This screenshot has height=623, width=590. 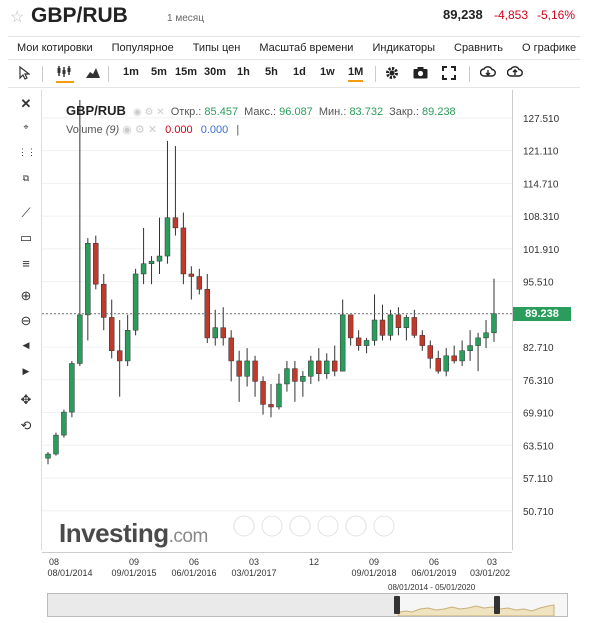 I want to click on legend-symbol: GBP/RUB, so click(x=96, y=110).